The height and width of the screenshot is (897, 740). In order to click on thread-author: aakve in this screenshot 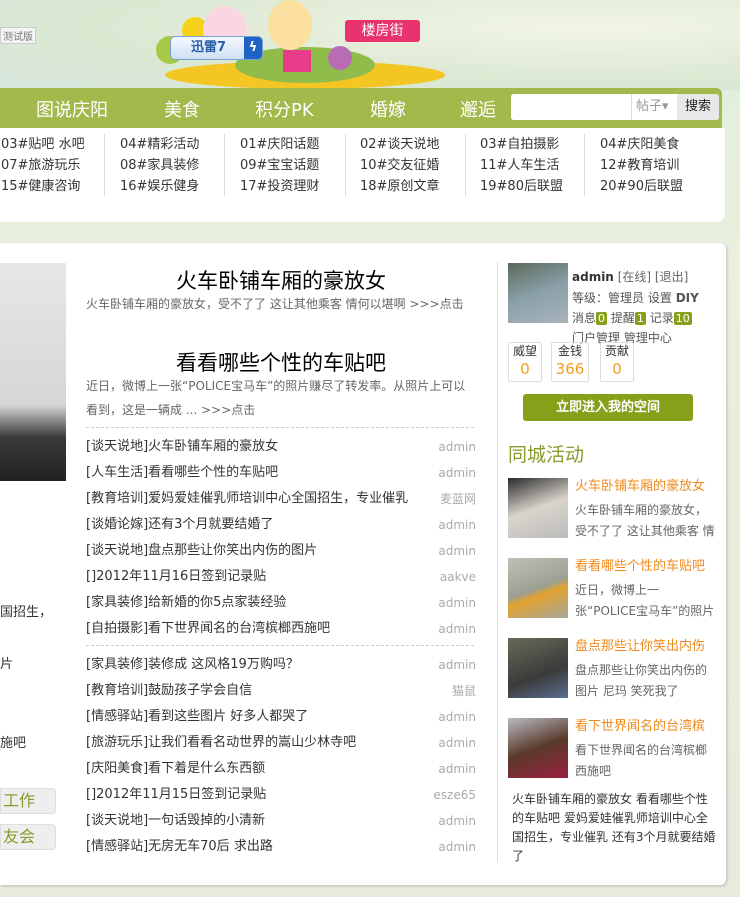, I will do `click(458, 577)`.